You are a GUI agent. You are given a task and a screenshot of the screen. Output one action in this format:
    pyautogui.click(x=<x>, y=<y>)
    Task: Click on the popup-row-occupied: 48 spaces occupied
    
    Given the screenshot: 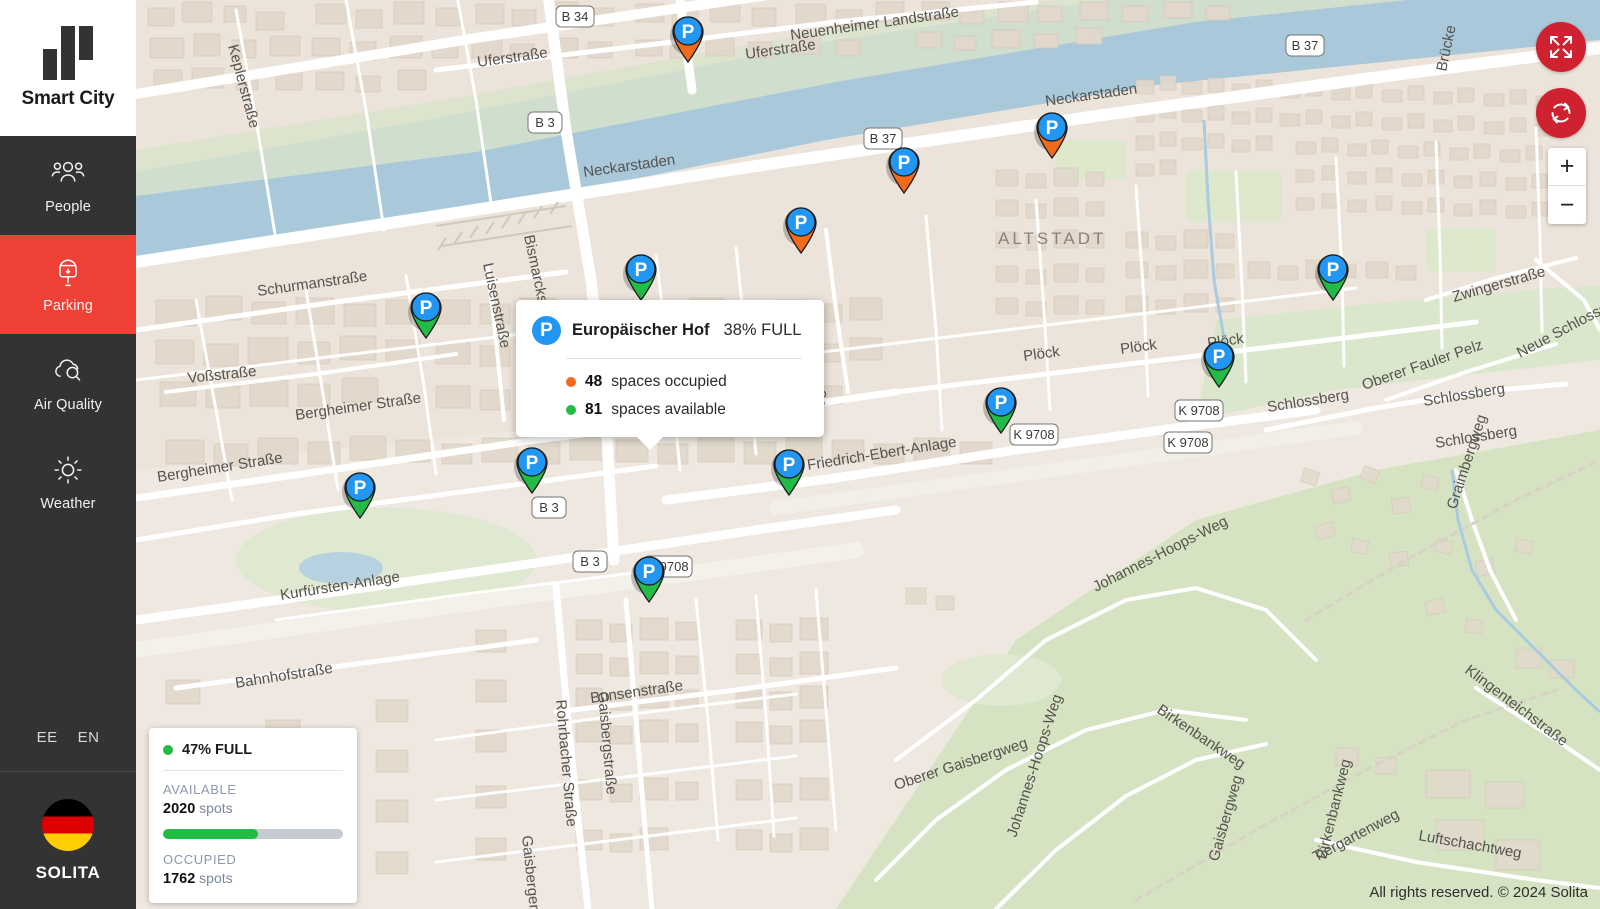 What is the action you would take?
    pyautogui.click(x=684, y=382)
    